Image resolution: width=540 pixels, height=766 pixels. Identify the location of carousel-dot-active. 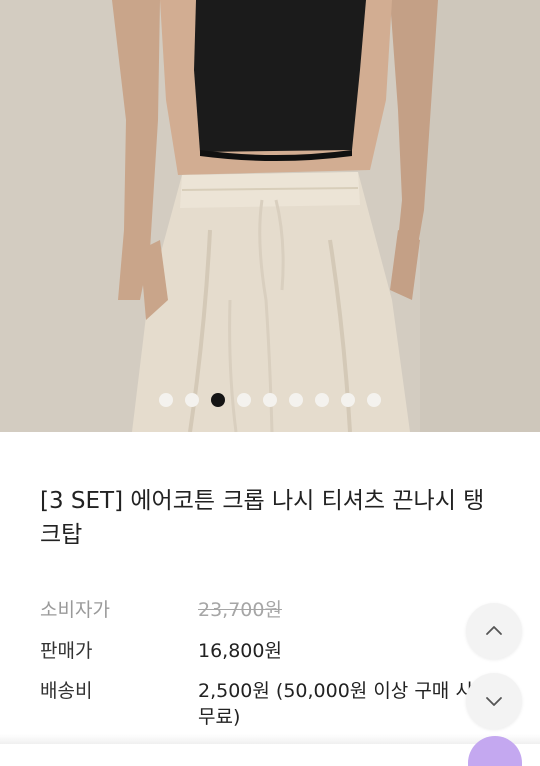
(218, 400).